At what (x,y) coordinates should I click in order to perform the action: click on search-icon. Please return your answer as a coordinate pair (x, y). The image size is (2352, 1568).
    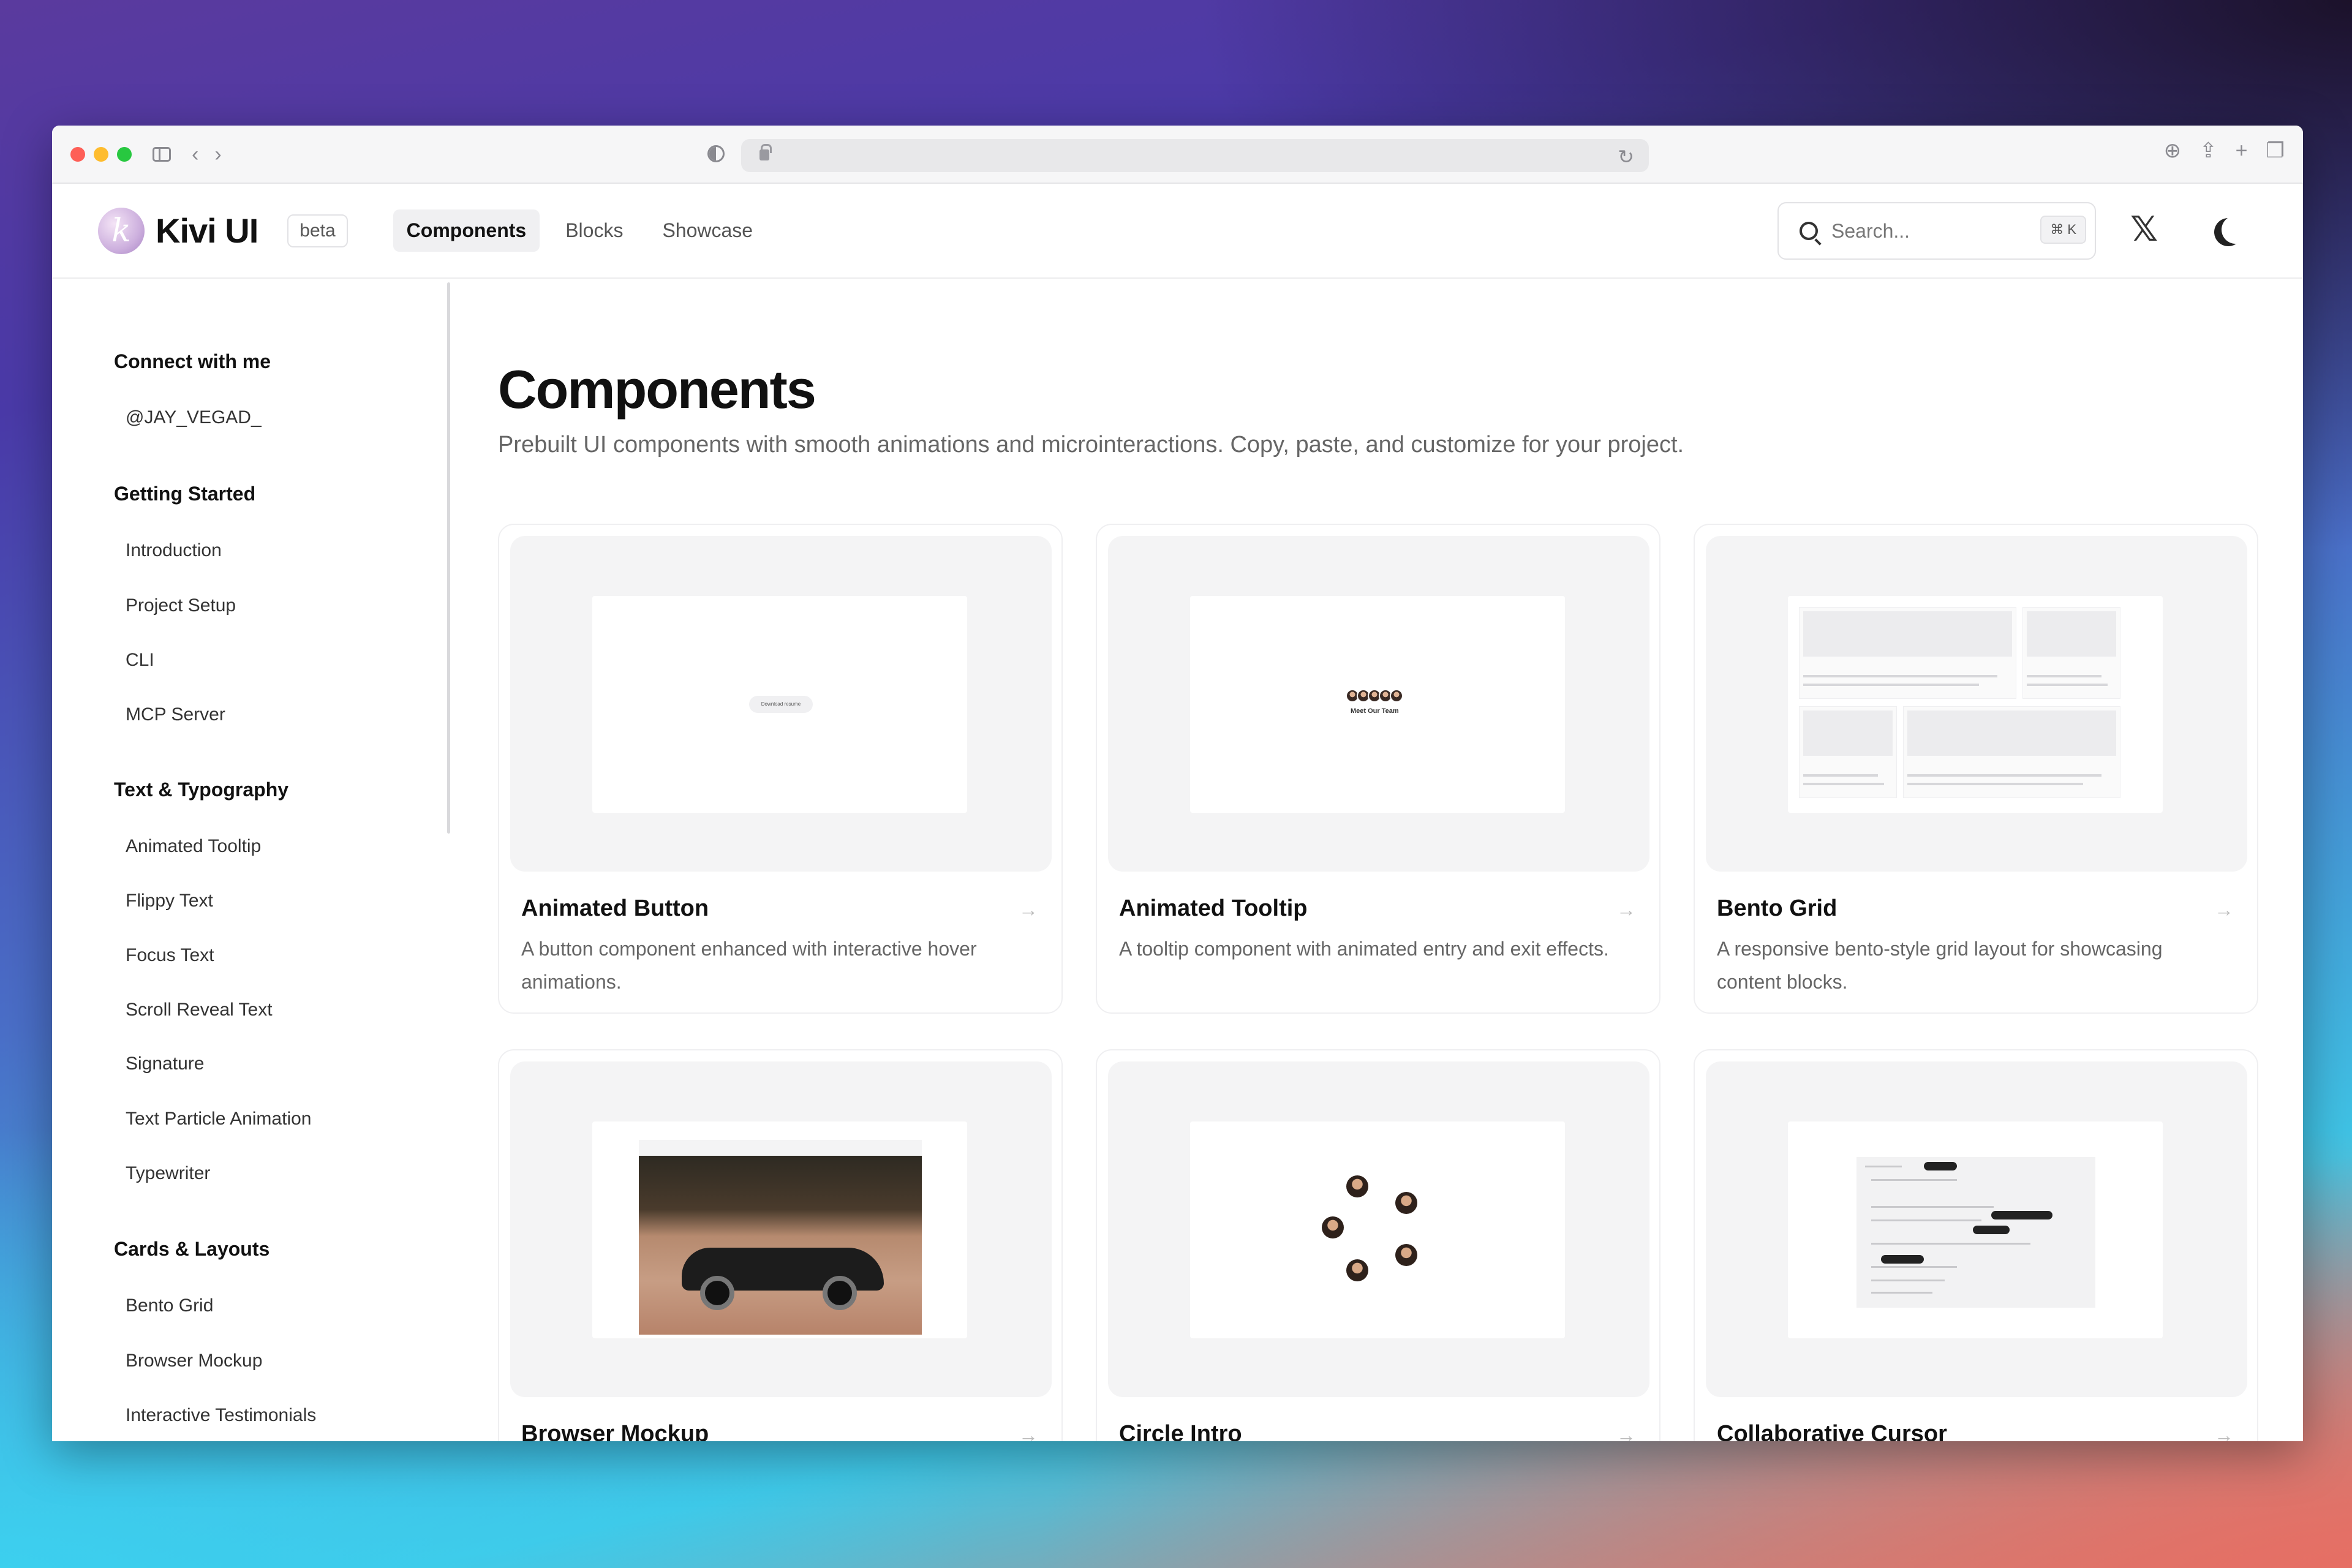
    Looking at the image, I should click on (1809, 231).